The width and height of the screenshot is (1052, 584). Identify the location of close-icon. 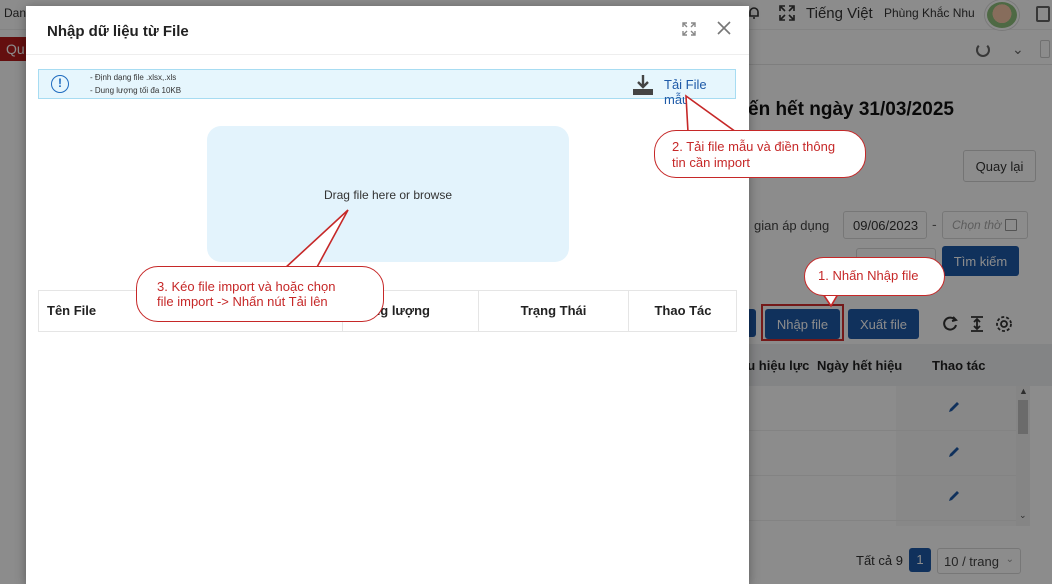
(724, 28).